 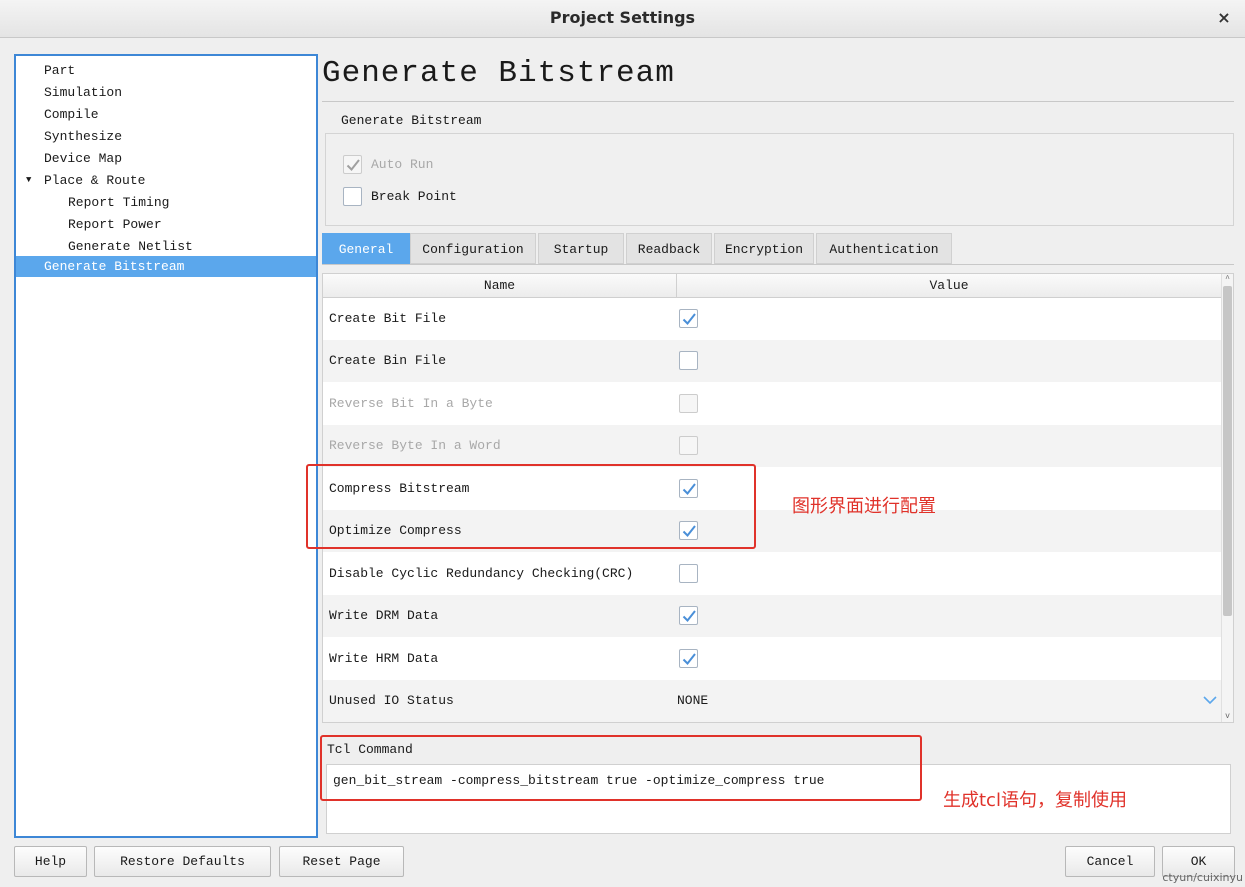 What do you see at coordinates (130, 246) in the screenshot?
I see `tree-item-label: Generate Netlist` at bounding box center [130, 246].